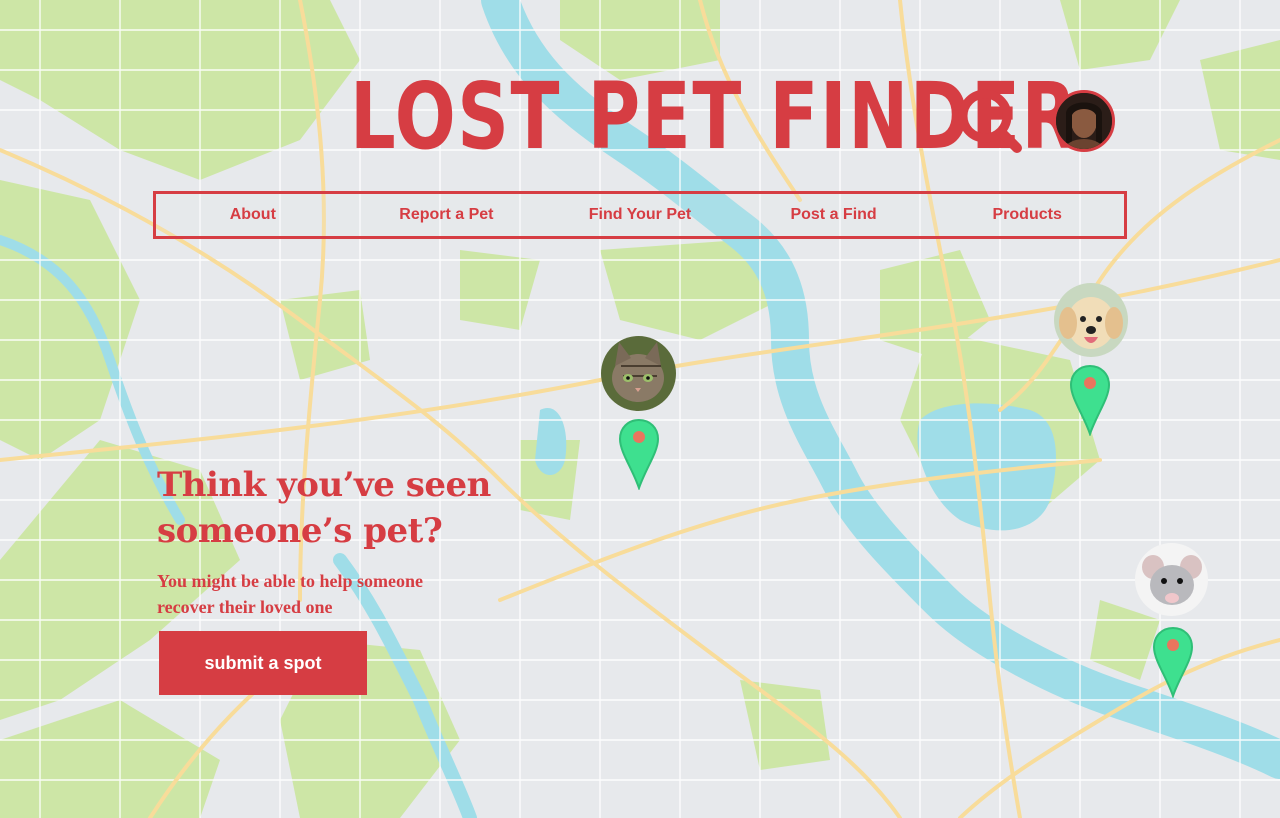  I want to click on dog-icon, so click(1091, 320).